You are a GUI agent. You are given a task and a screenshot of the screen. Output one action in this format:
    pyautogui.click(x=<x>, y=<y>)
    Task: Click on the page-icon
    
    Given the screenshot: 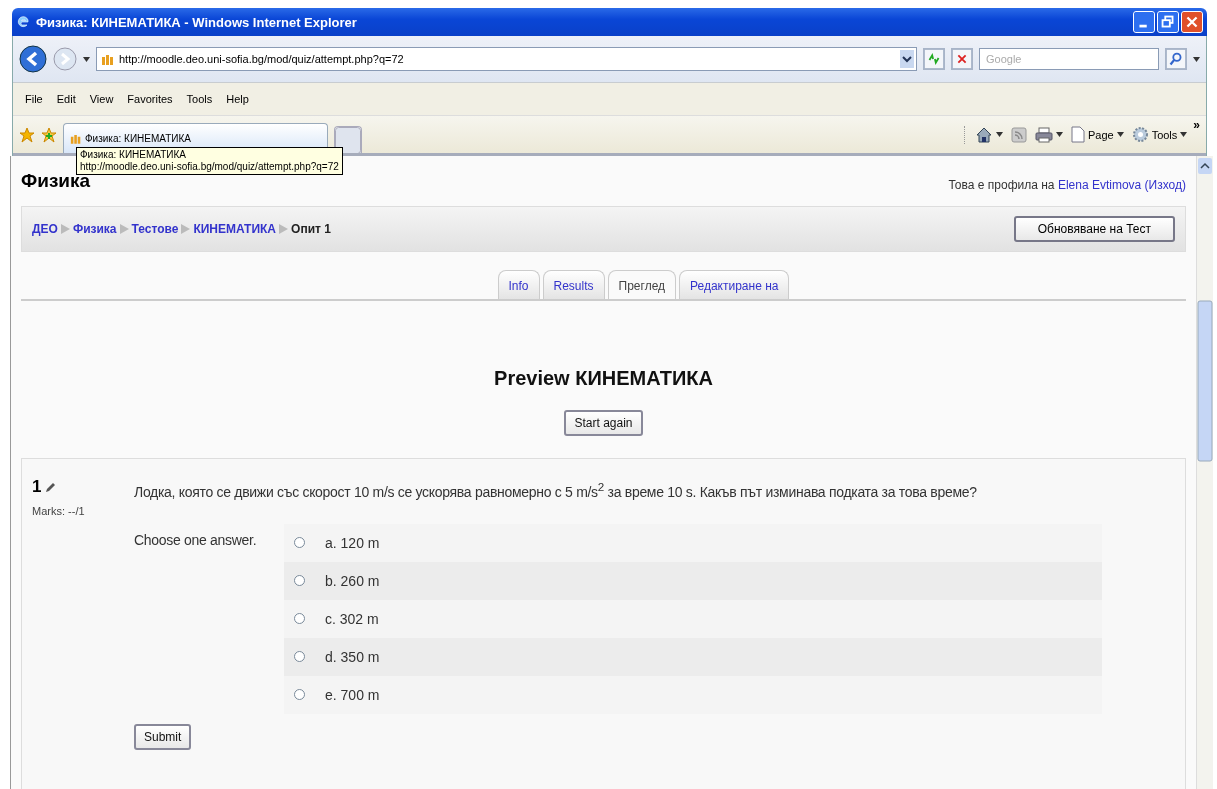 What is the action you would take?
    pyautogui.click(x=1077, y=134)
    